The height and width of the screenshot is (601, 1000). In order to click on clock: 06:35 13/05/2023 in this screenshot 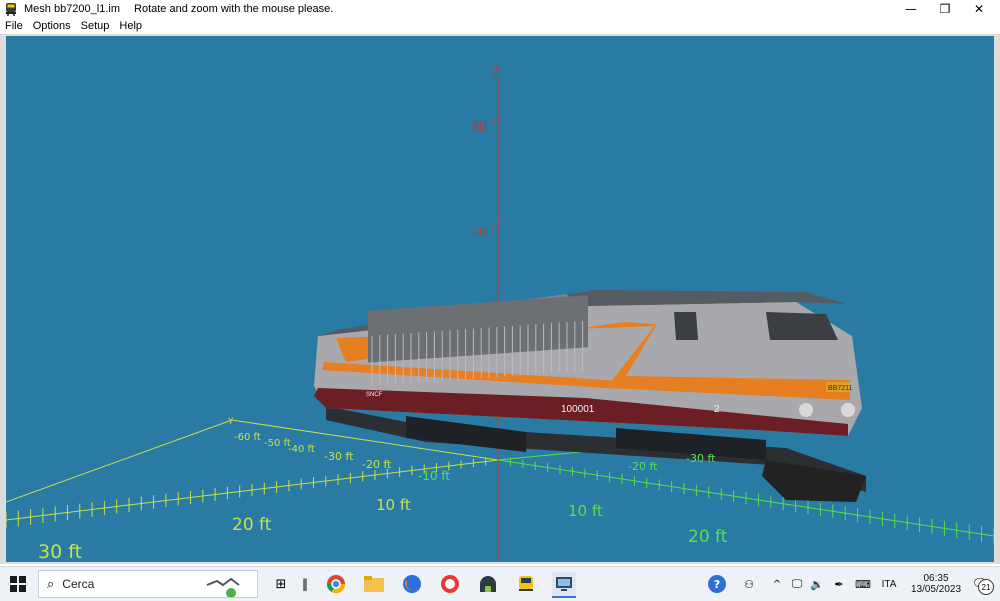, I will do `click(936, 584)`.